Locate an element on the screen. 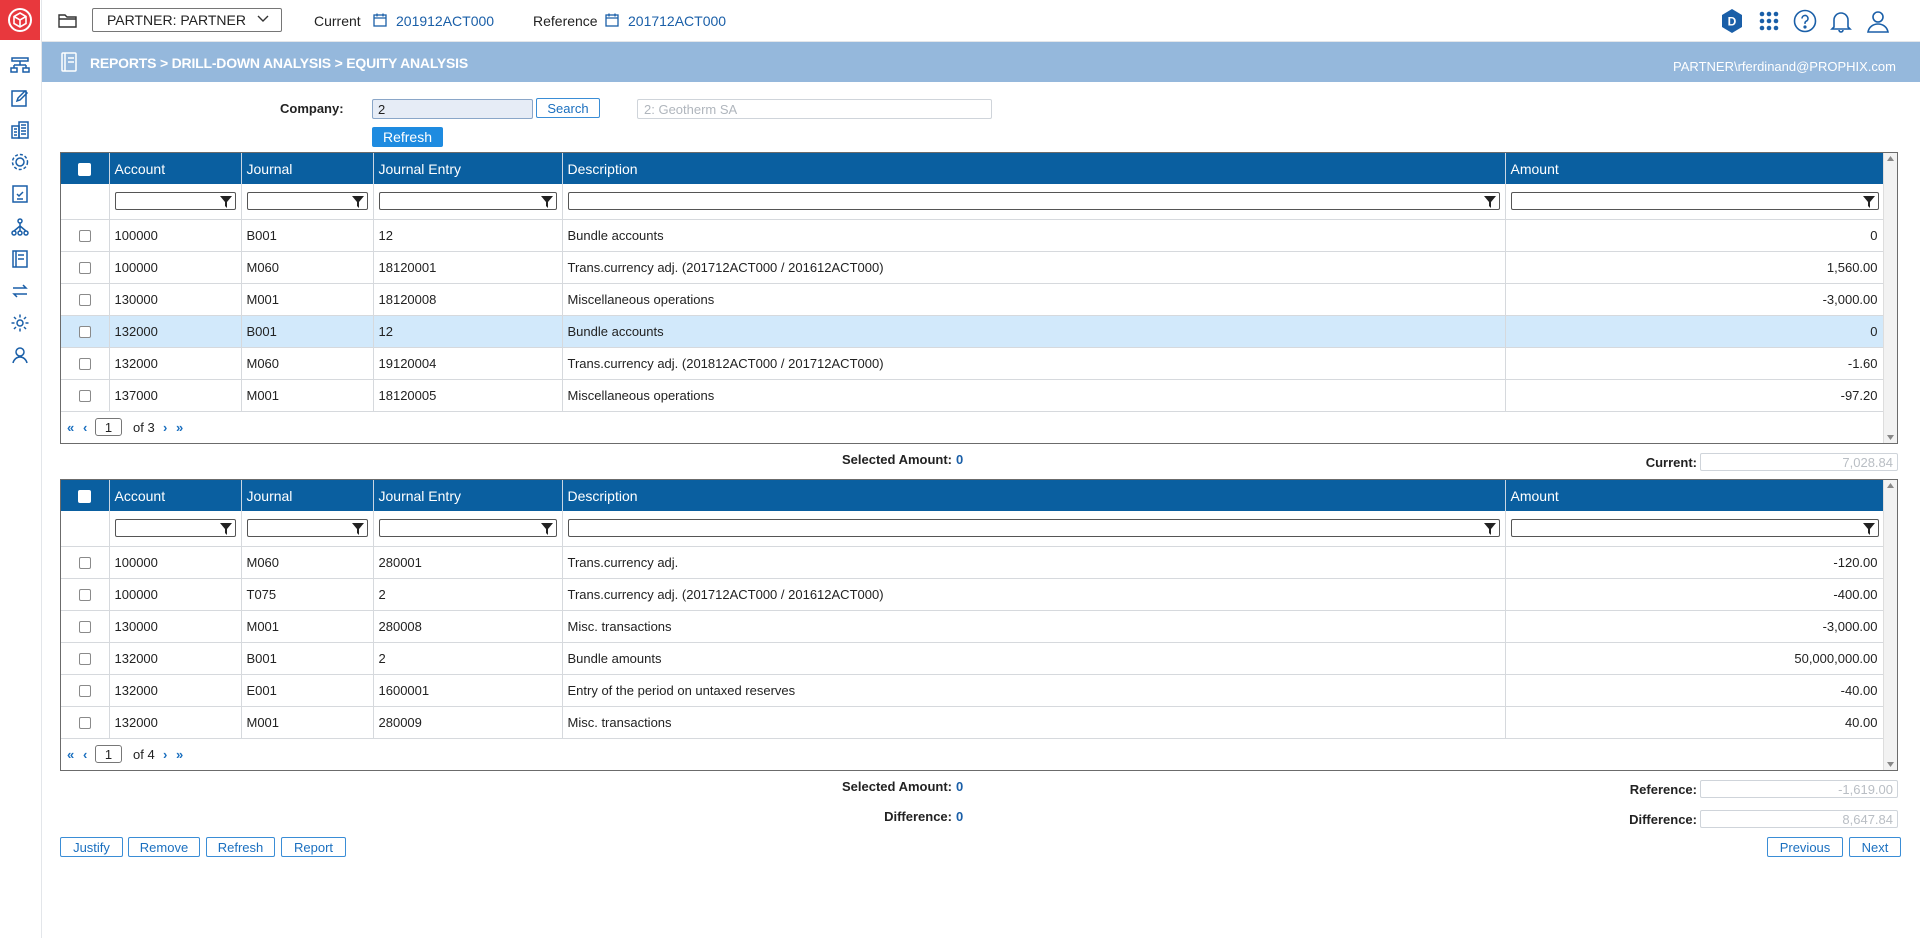  remove-button: Remove is located at coordinates (164, 847).